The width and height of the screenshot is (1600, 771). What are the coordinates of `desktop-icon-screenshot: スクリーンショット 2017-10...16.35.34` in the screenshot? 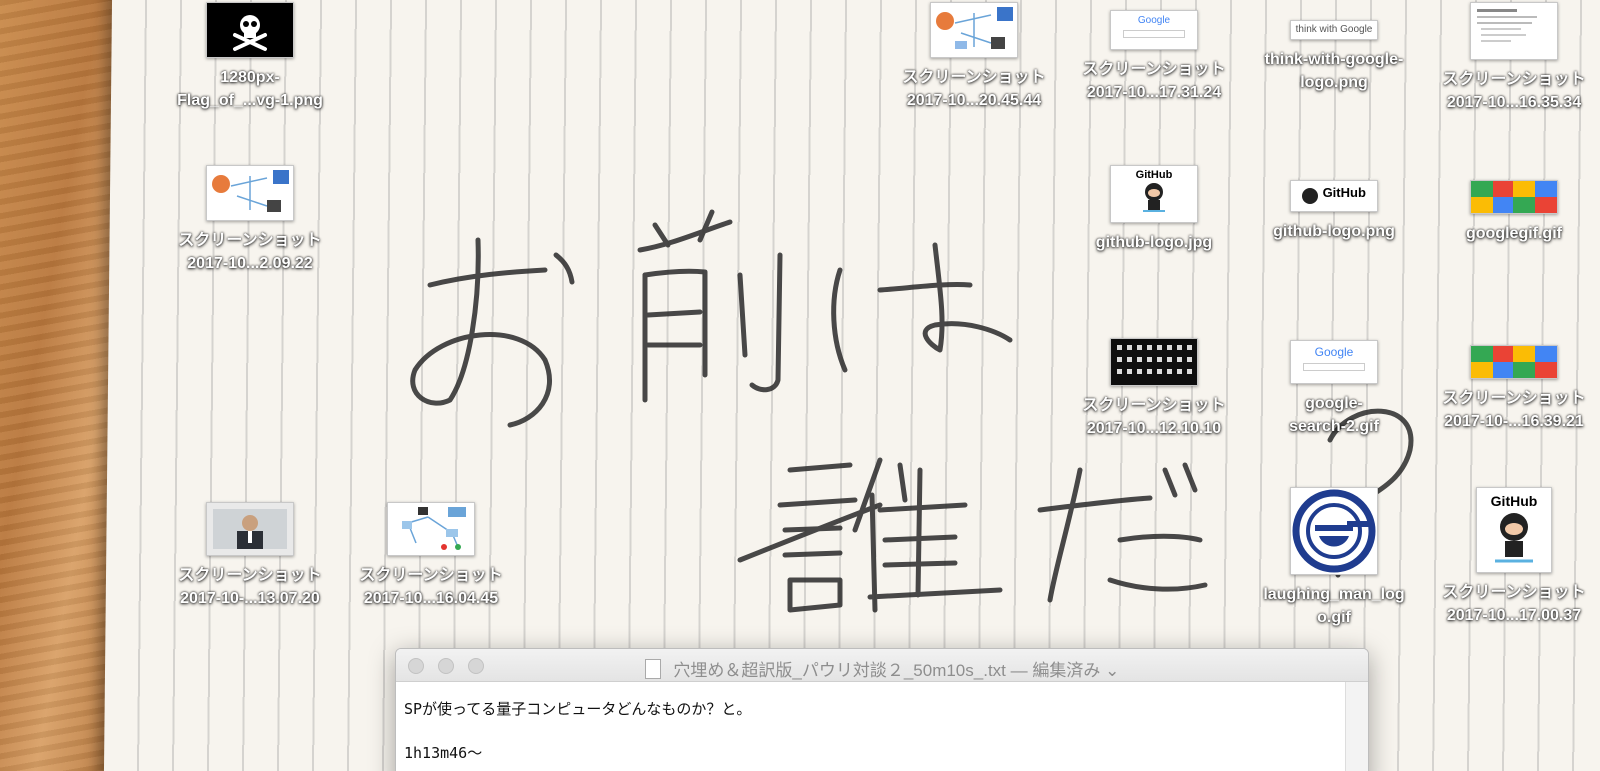 It's located at (1512, 58).